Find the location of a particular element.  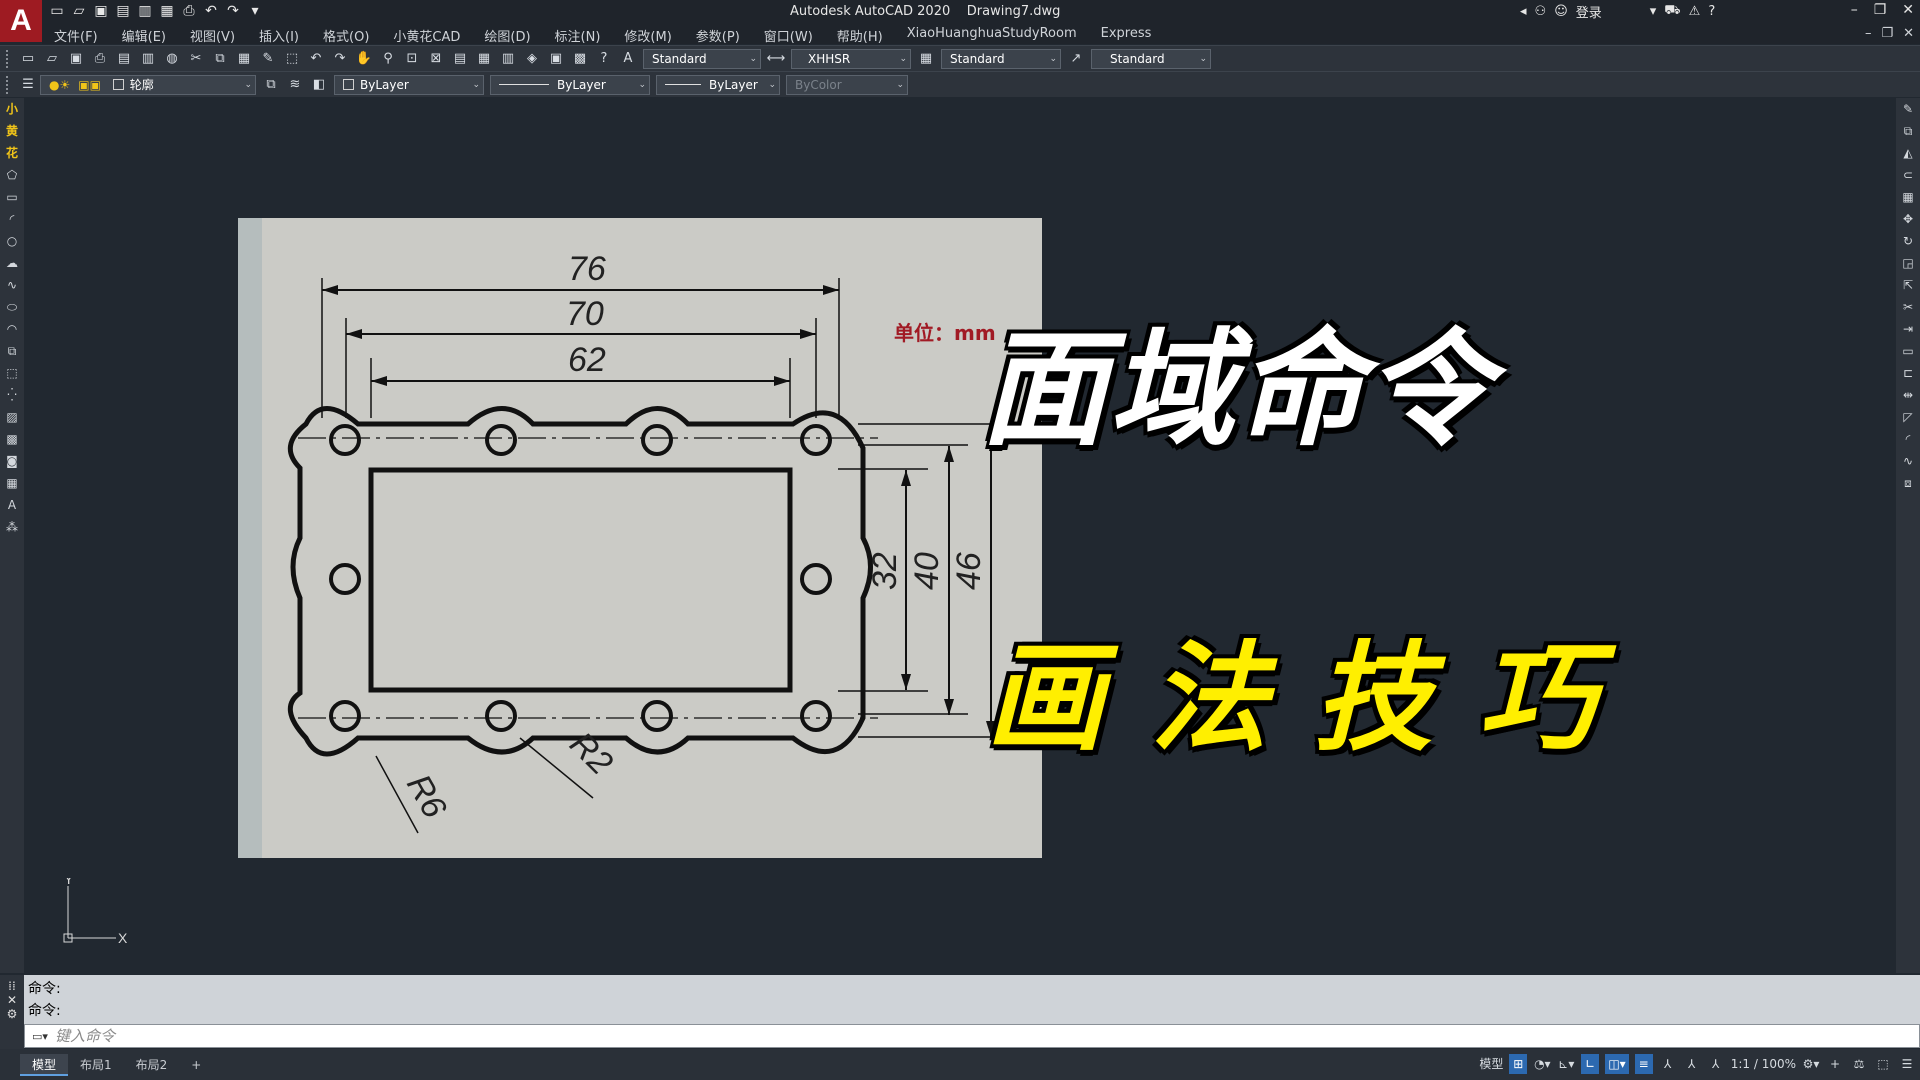

menu-item: 小黄花CAD is located at coordinates (426, 34).